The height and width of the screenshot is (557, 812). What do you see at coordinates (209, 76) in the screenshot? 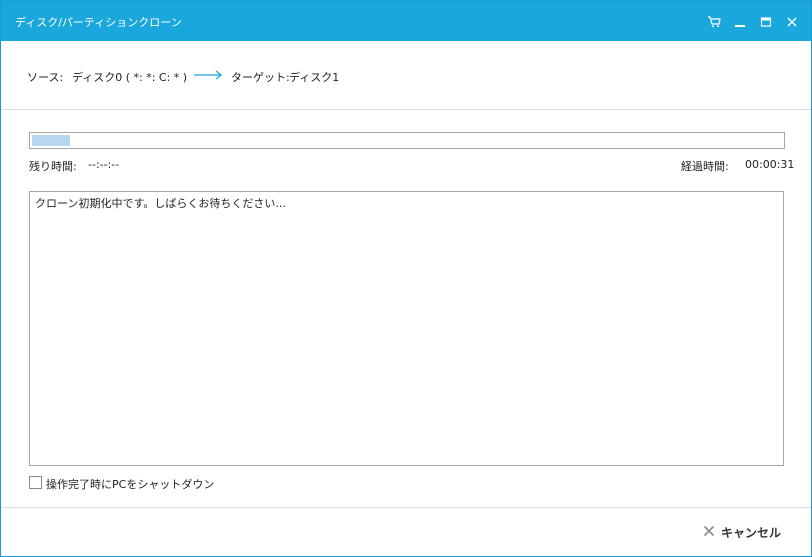
I see `arrow-right-icon` at bounding box center [209, 76].